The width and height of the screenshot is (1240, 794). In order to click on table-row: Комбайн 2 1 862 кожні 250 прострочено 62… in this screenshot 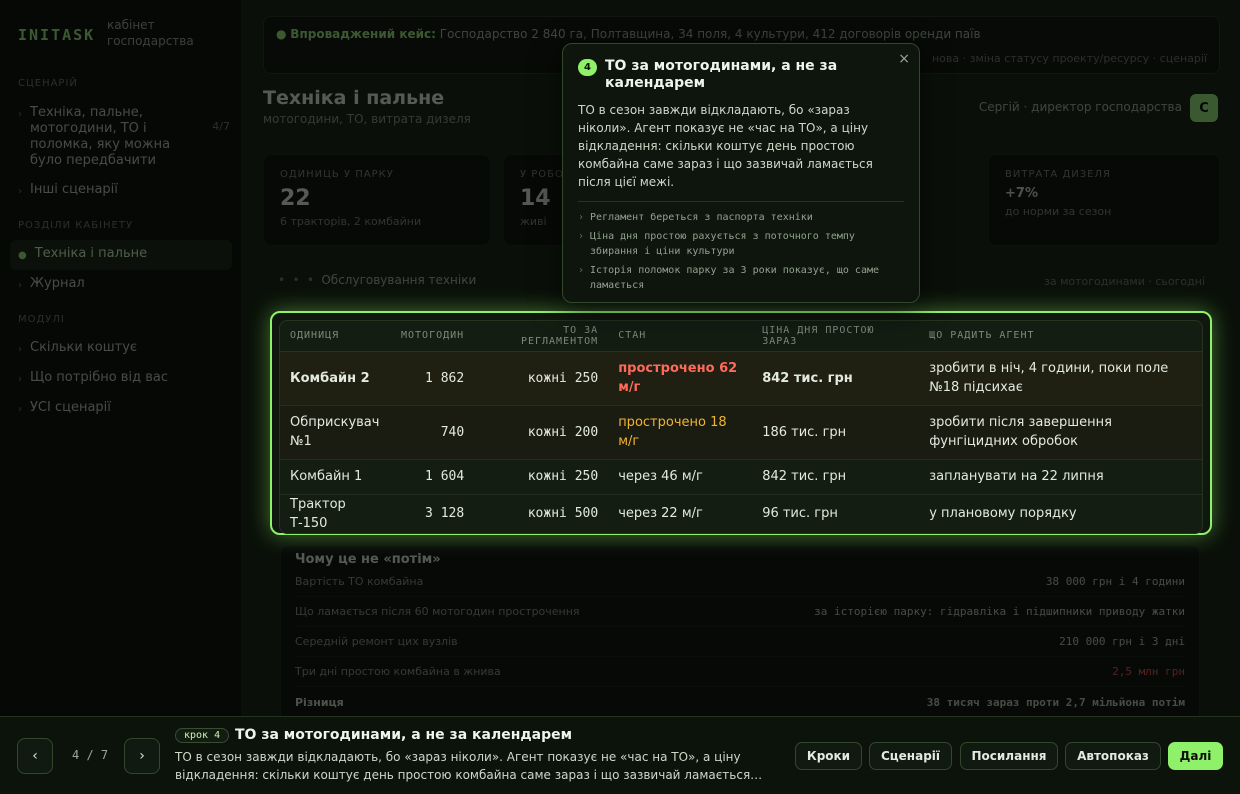, I will do `click(741, 378)`.